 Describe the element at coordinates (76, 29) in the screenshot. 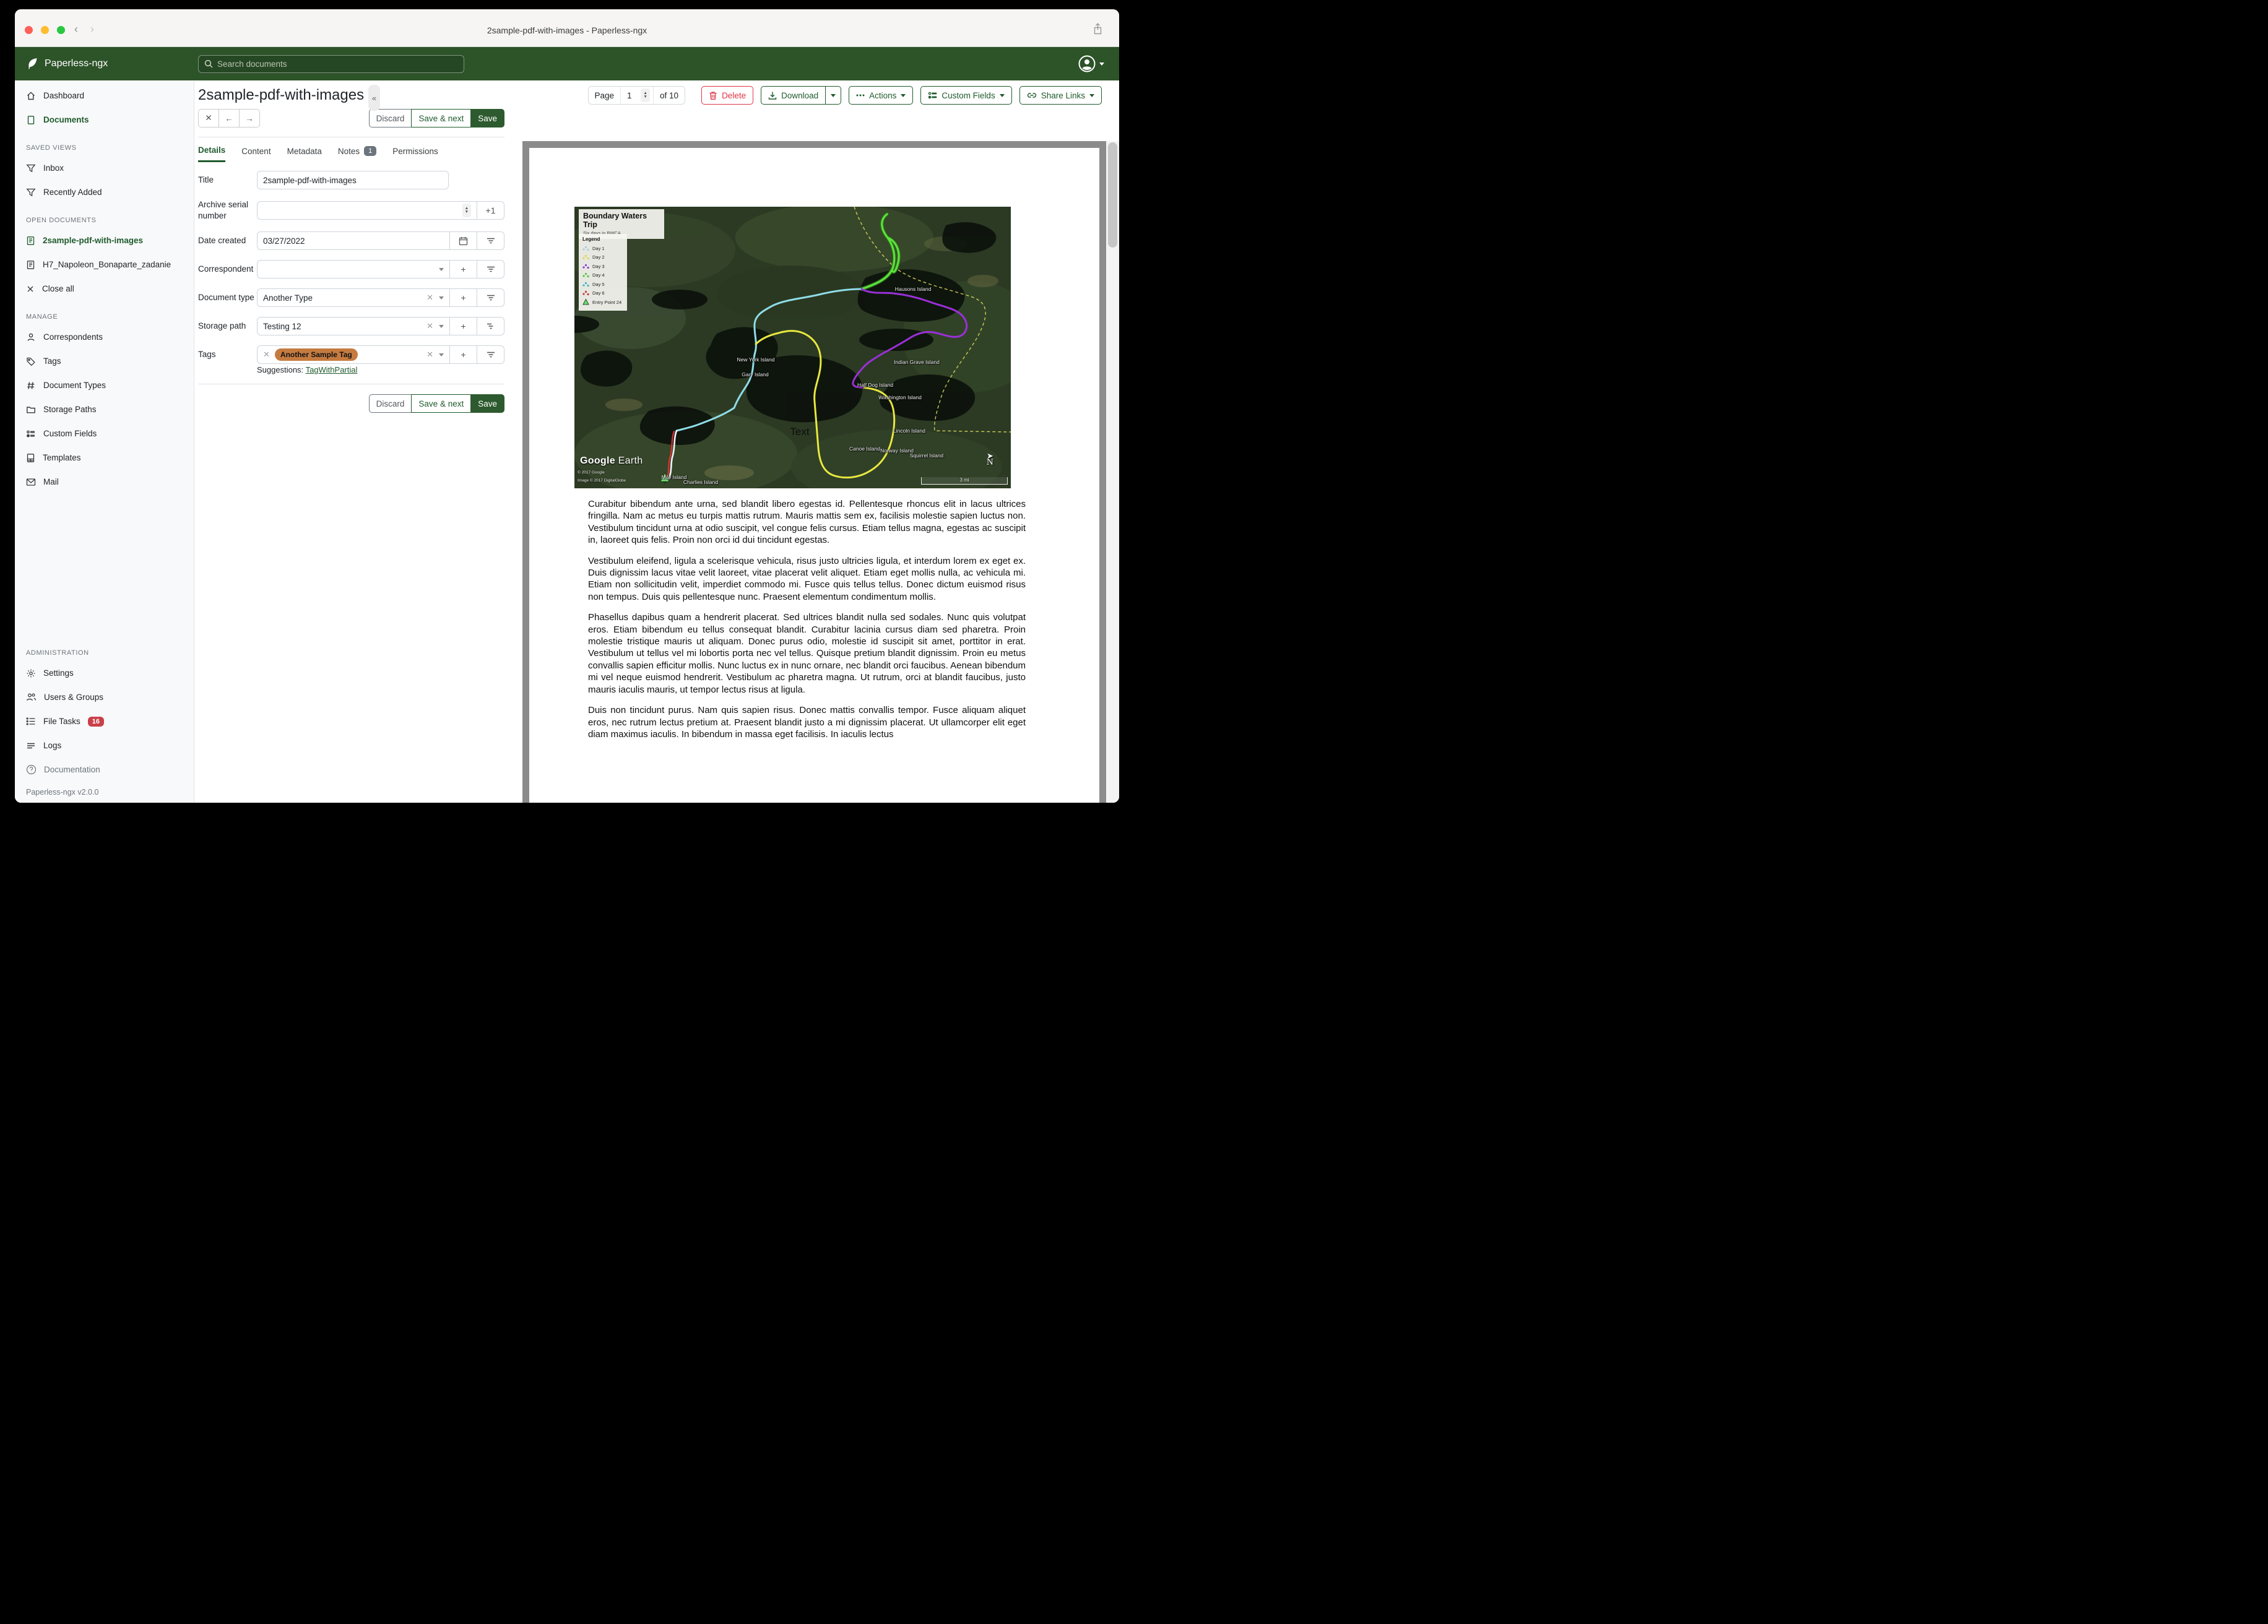

I see `browser-back-button: ‹` at that location.